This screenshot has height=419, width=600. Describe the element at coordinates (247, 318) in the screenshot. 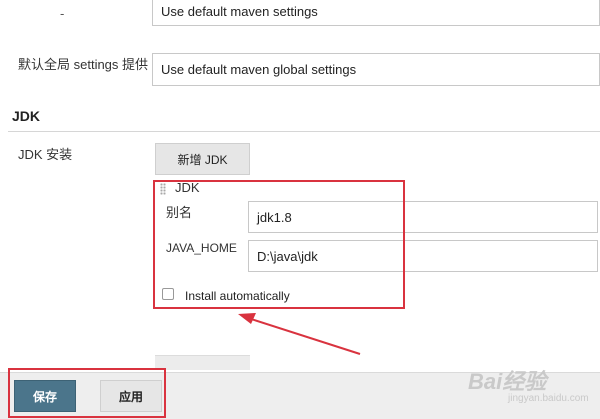

I see `arrow-to-jdk-head` at that location.